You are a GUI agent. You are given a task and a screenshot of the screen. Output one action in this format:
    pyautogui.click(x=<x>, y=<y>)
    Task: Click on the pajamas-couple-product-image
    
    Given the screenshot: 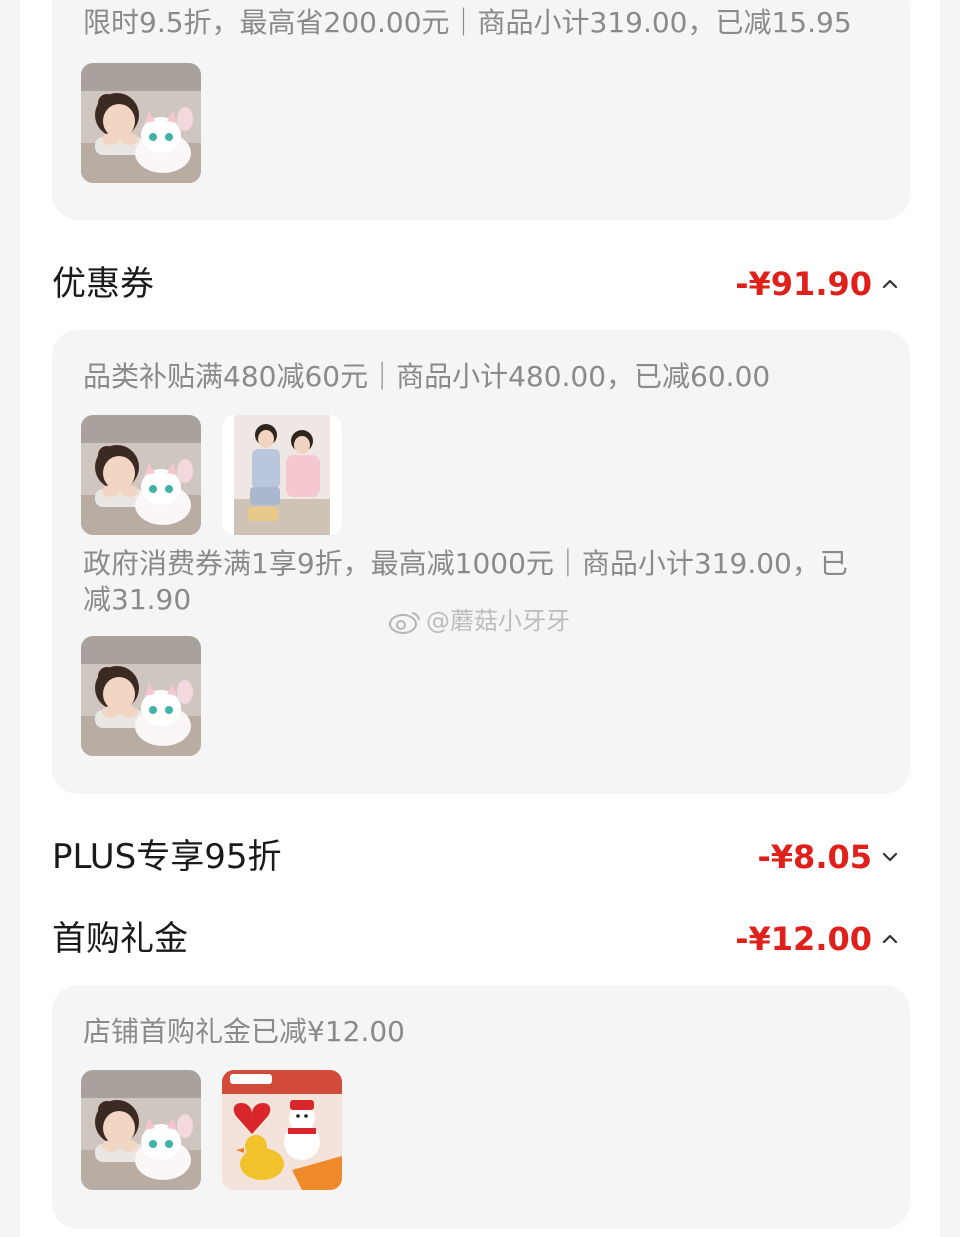 What is the action you would take?
    pyautogui.click(x=282, y=475)
    